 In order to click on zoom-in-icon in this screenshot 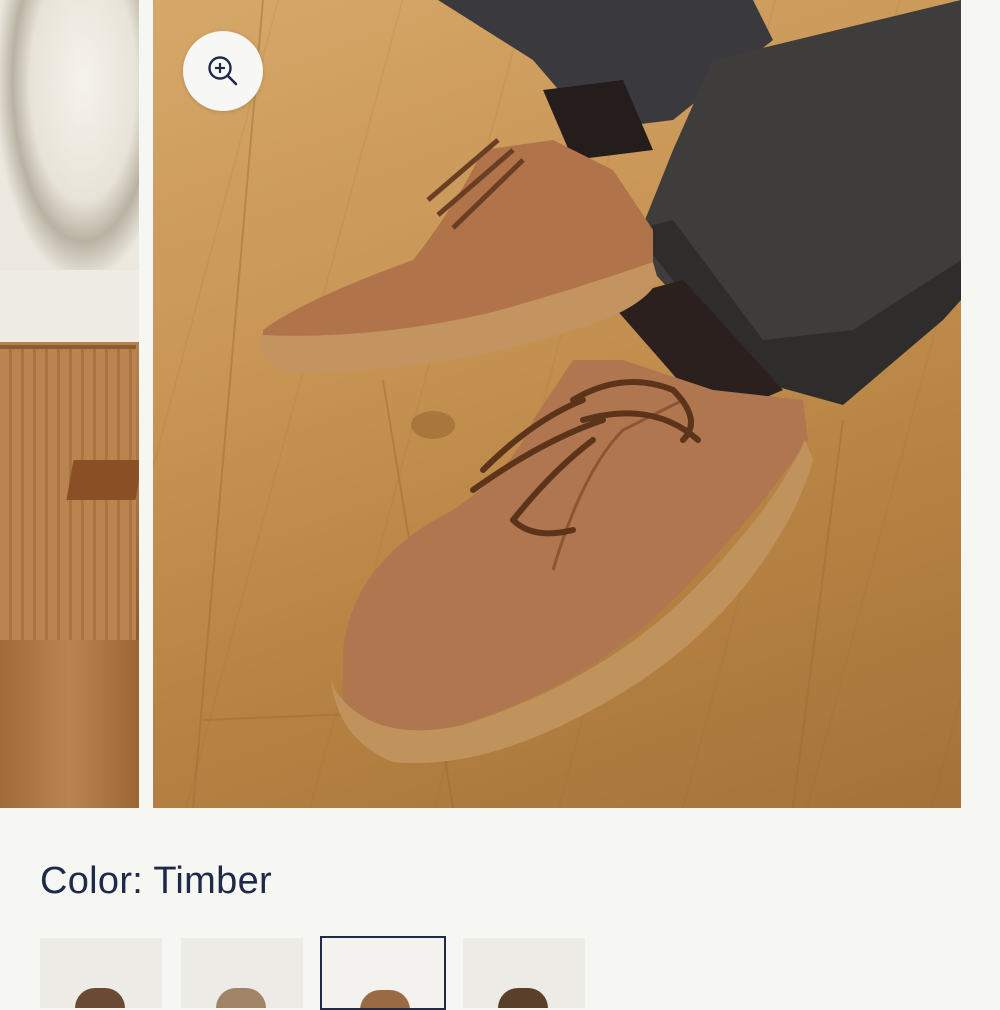, I will do `click(223, 71)`.